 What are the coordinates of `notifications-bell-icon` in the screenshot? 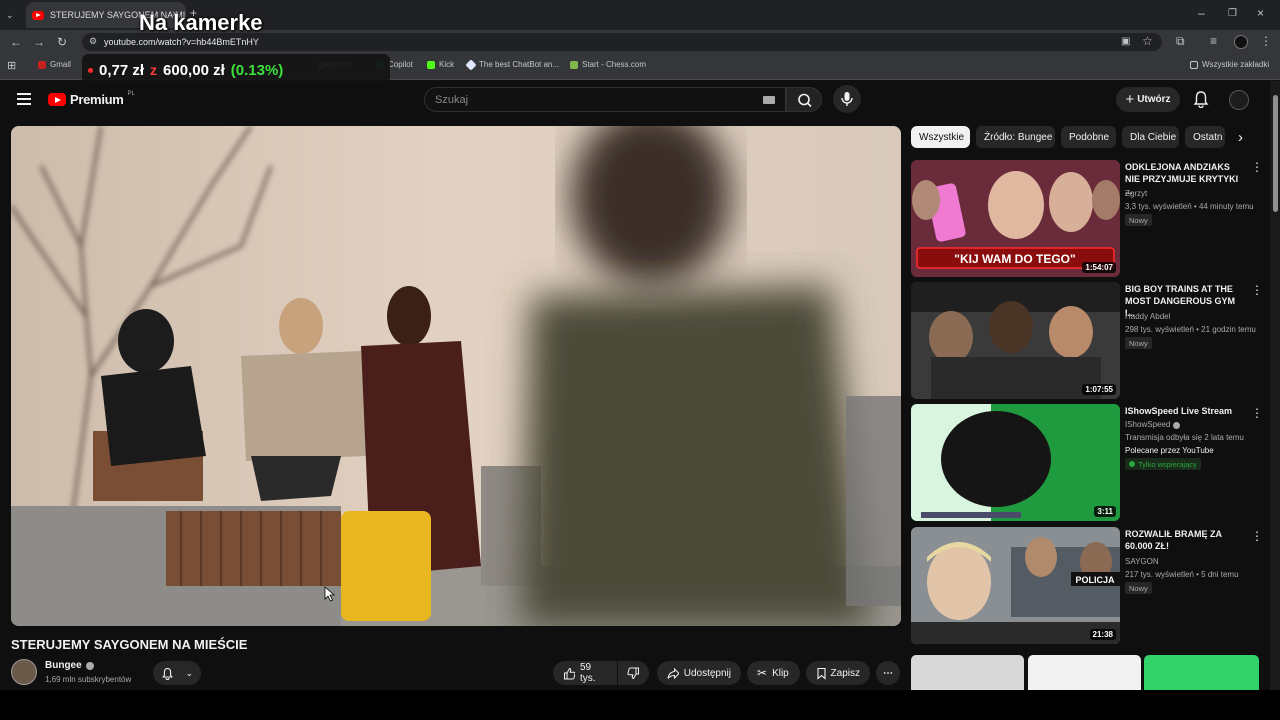 It's located at (1201, 99).